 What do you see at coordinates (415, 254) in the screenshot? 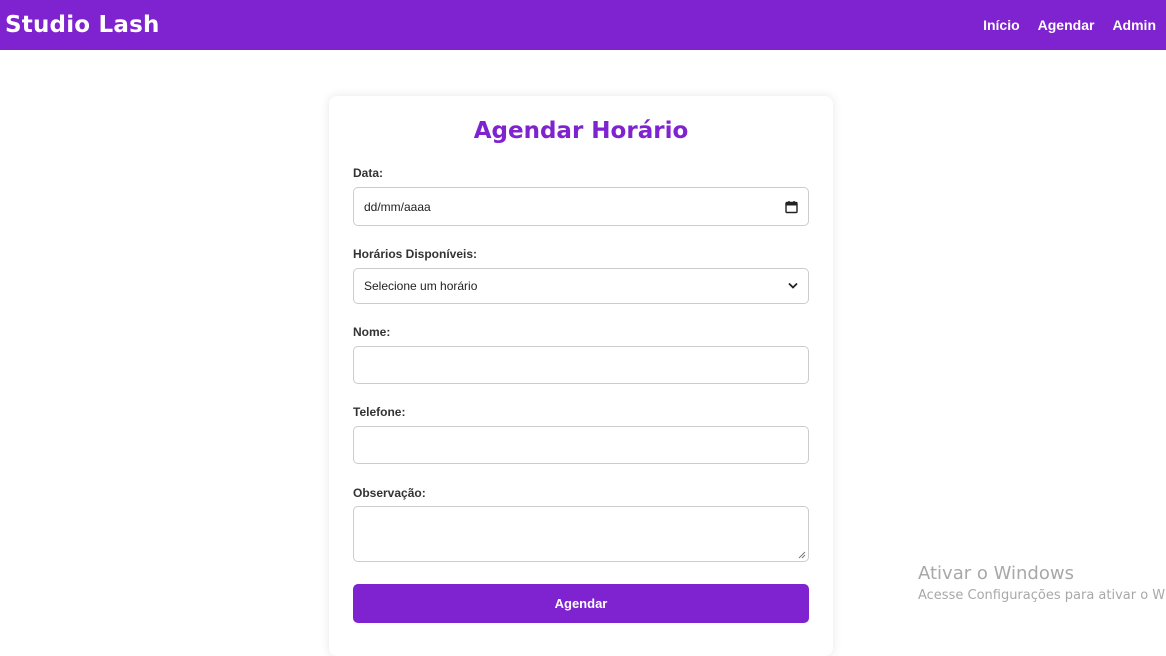
I see `time-label: Horários Disponíveis:` at bounding box center [415, 254].